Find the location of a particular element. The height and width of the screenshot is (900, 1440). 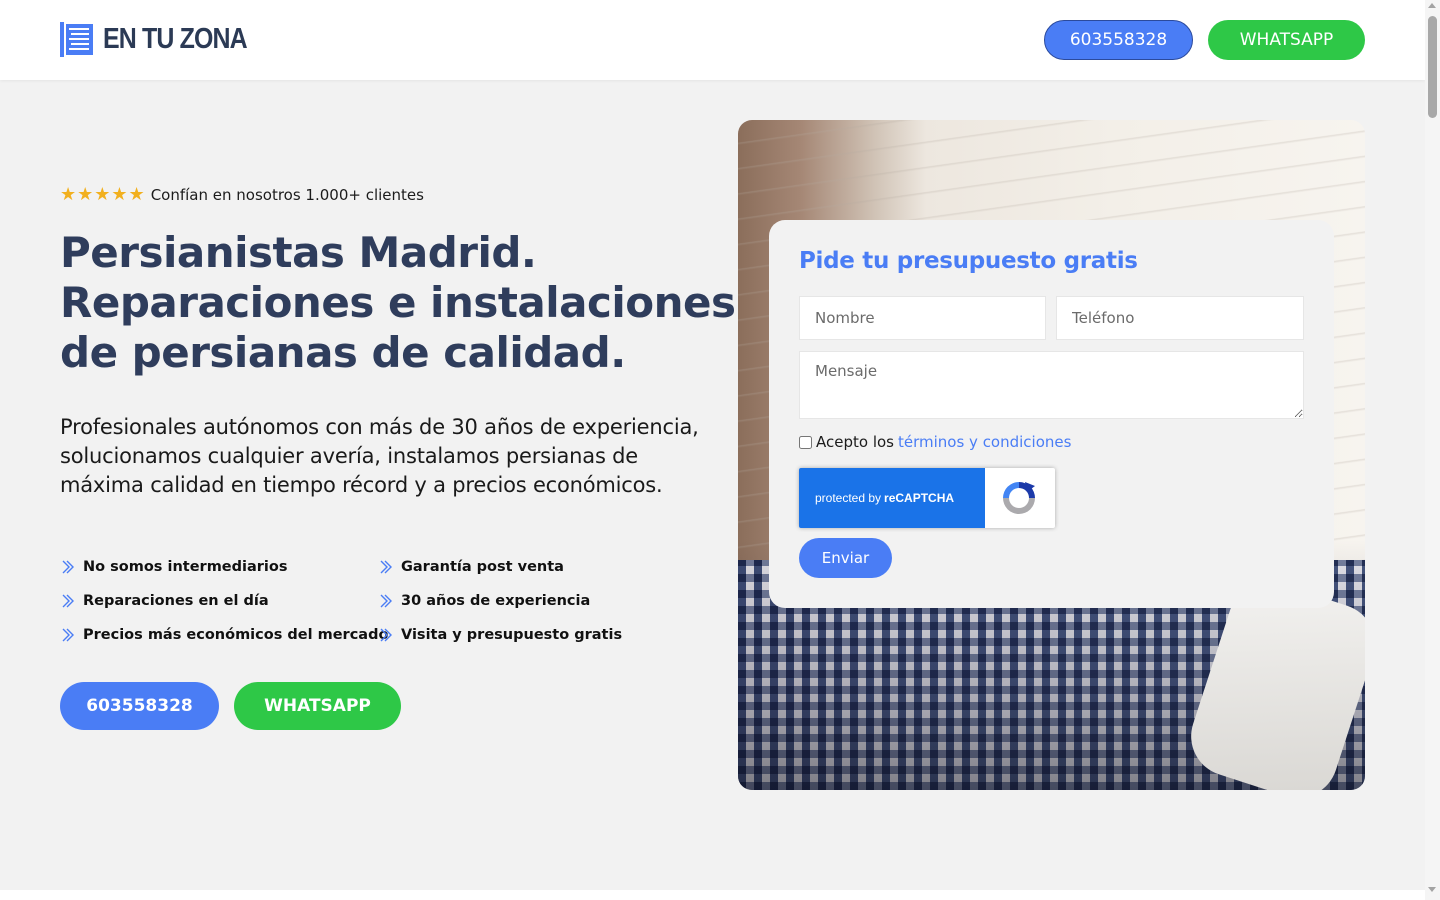

recaptcha-text: protected by reCAPTCHA is located at coordinates (892, 498).